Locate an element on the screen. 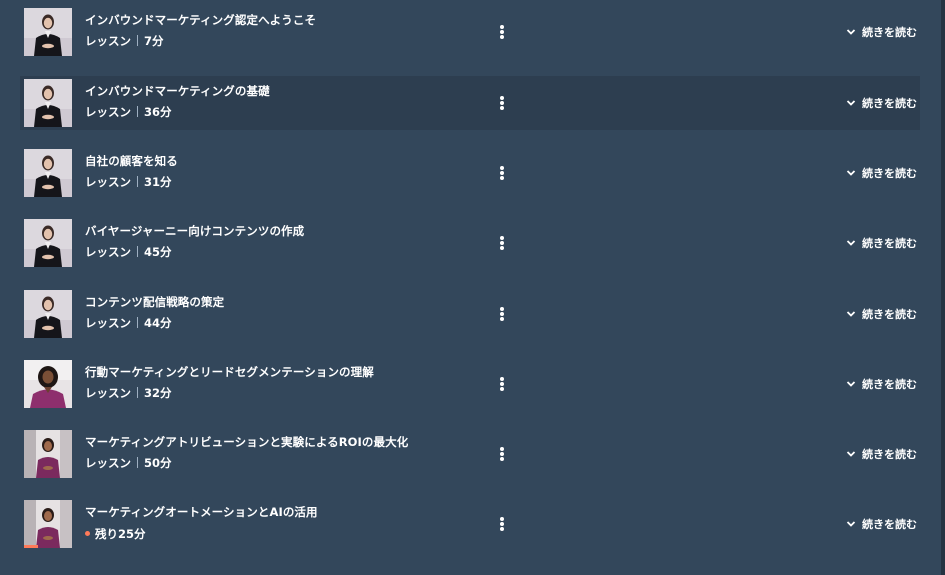 Image resolution: width=945 pixels, height=575 pixels. lesson-duration: 36分 is located at coordinates (158, 112).